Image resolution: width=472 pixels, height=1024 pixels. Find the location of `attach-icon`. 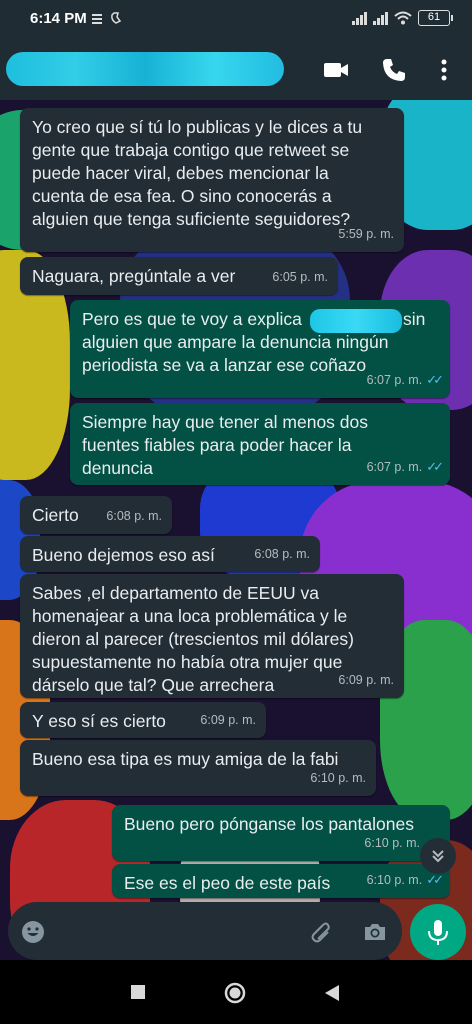

attach-icon is located at coordinates (319, 932).